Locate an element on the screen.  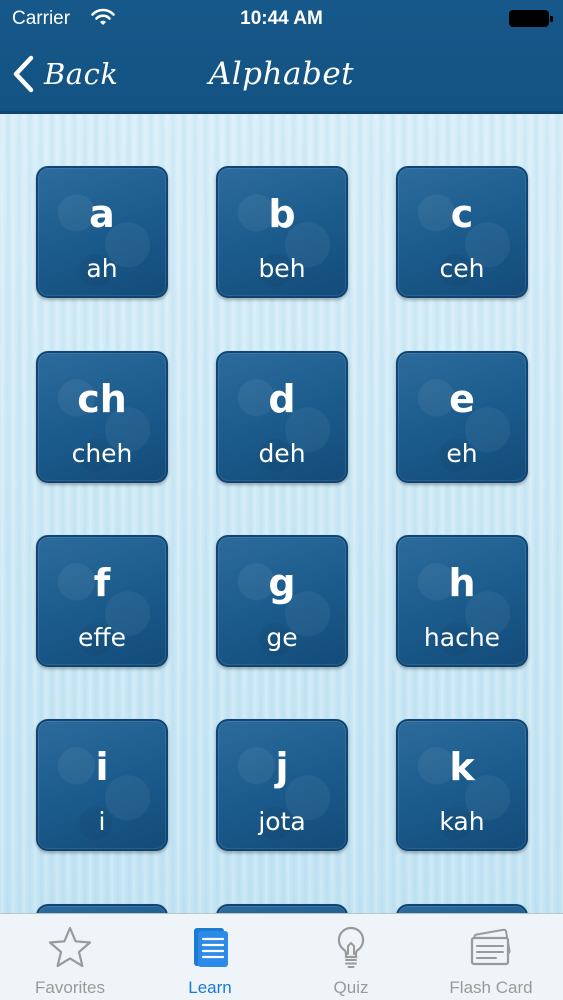
tab-learn: Learn is located at coordinates (210, 957).